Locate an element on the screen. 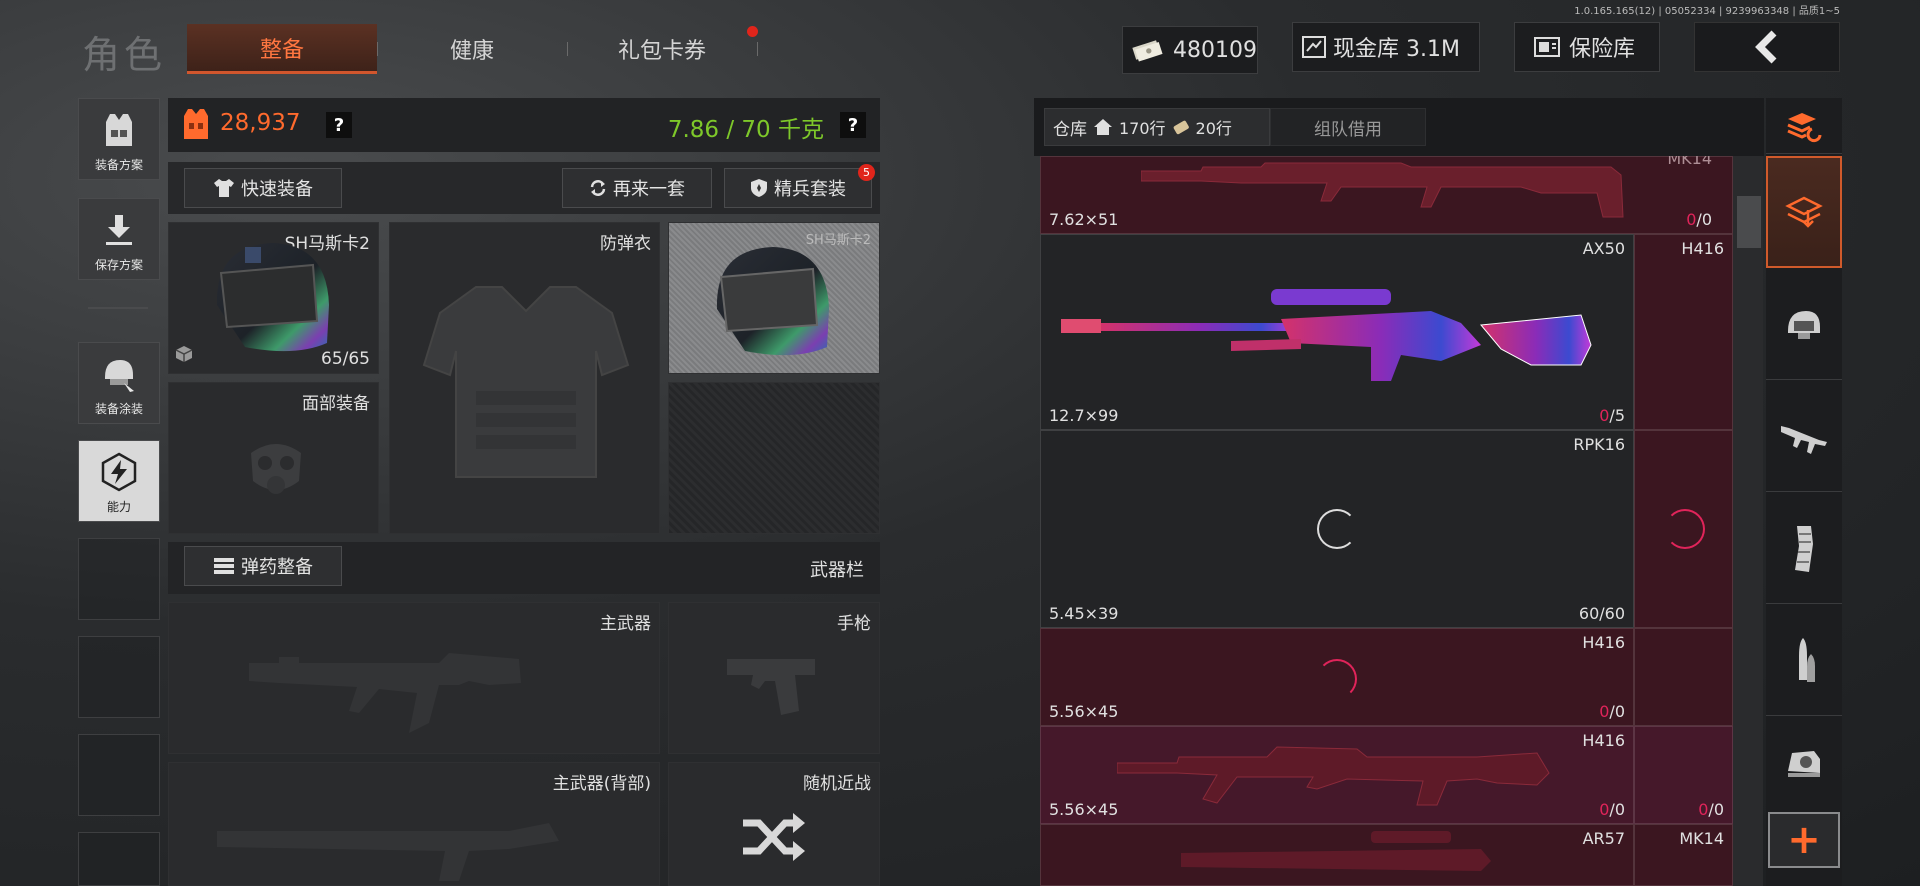 This screenshot has height=886, width=1920. pistol-icon is located at coordinates (771, 687).